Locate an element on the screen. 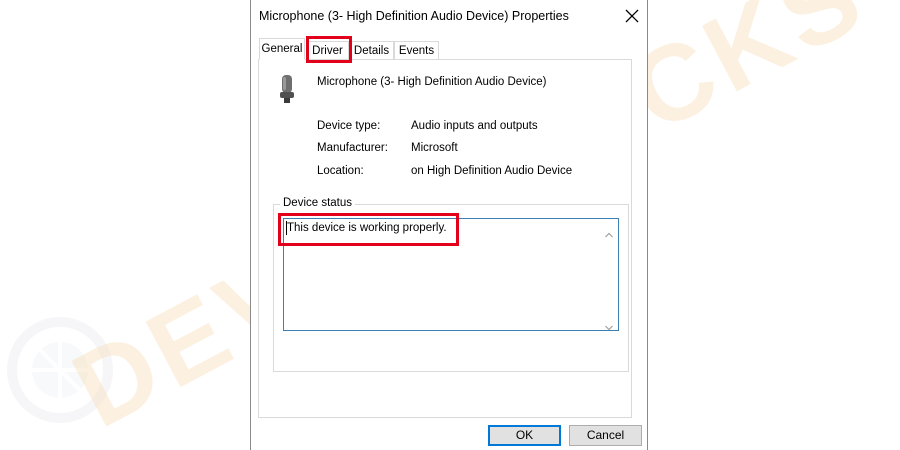  tab-events: Events is located at coordinates (416, 50).